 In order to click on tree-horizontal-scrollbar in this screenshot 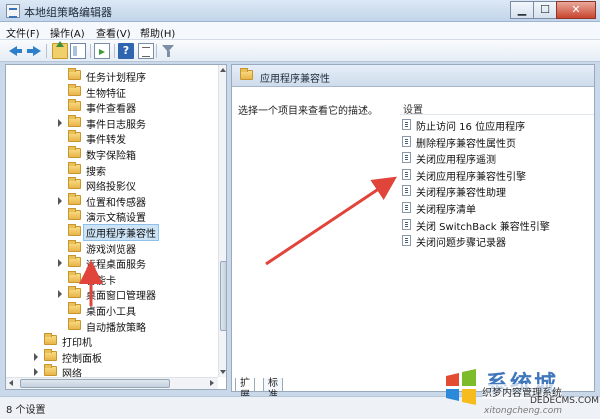, I will do `click(112, 383)`.